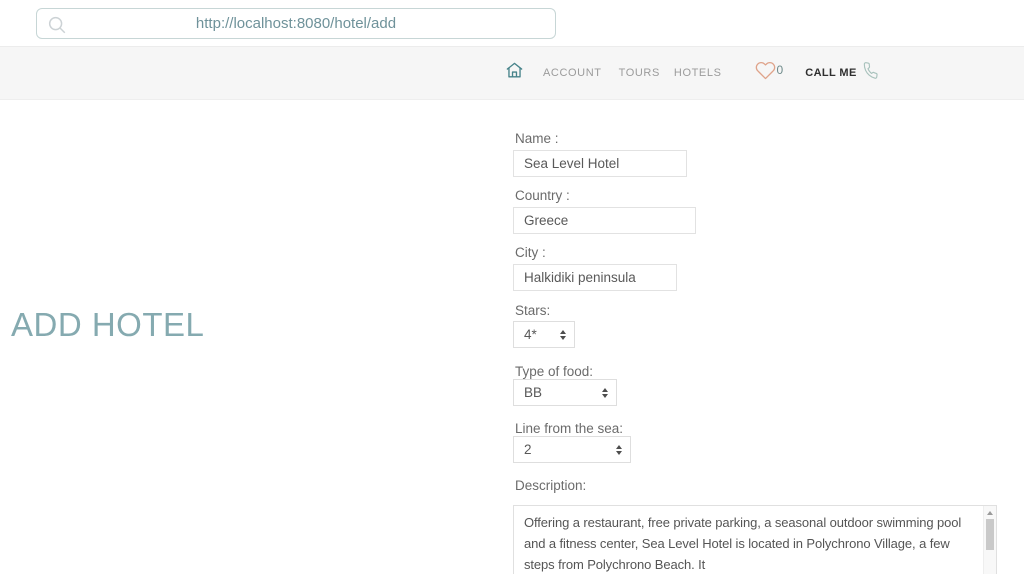  Describe the element at coordinates (990, 513) in the screenshot. I see `scrollbar-up-icon` at that location.